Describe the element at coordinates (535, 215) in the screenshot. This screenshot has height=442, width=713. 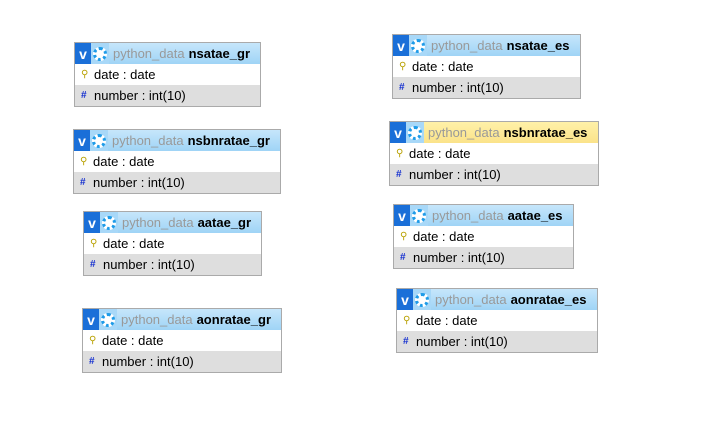
I see `table-name: aatae_es` at that location.